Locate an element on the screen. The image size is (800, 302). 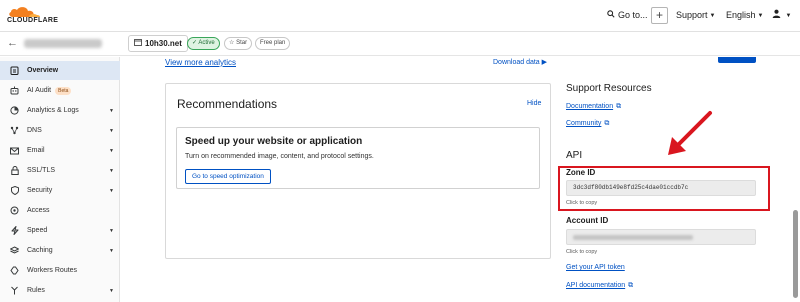
zone-header: ← 10h30.net ✓ Active ☆ Star Free plan is located at coordinates (400, 44).